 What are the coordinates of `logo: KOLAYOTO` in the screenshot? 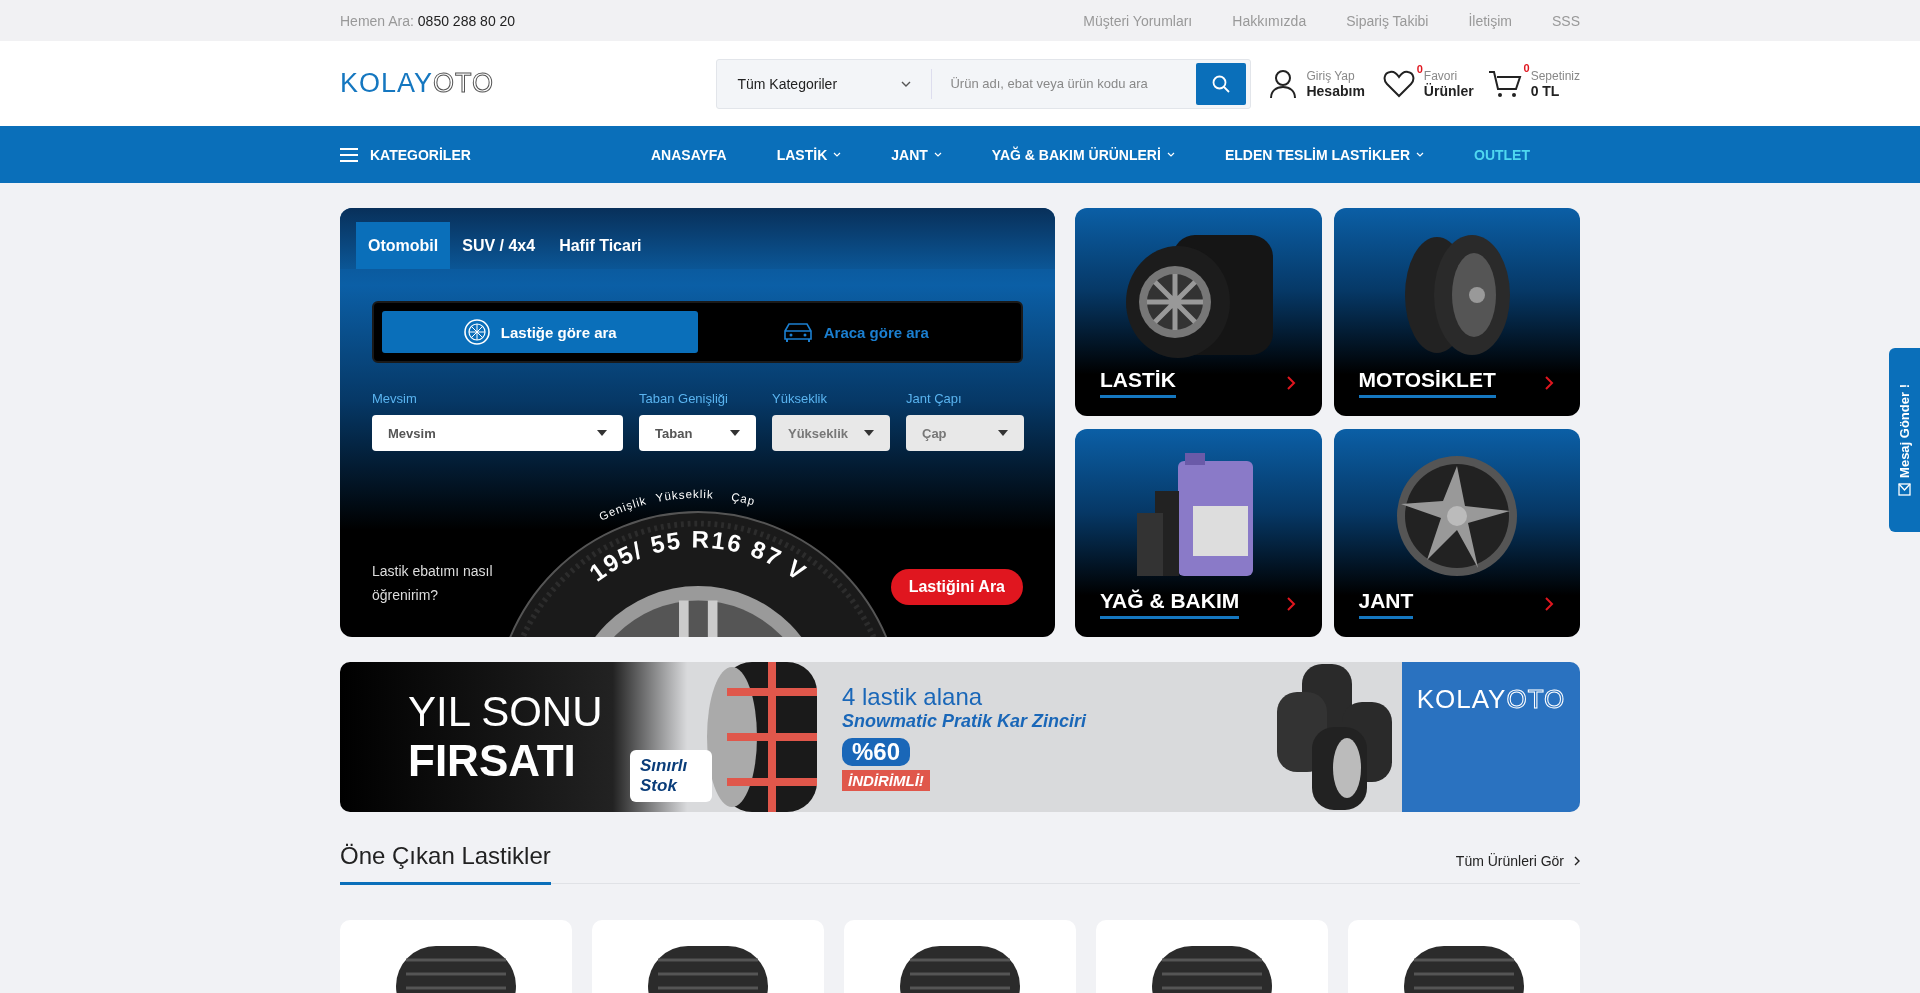 It's located at (417, 83).